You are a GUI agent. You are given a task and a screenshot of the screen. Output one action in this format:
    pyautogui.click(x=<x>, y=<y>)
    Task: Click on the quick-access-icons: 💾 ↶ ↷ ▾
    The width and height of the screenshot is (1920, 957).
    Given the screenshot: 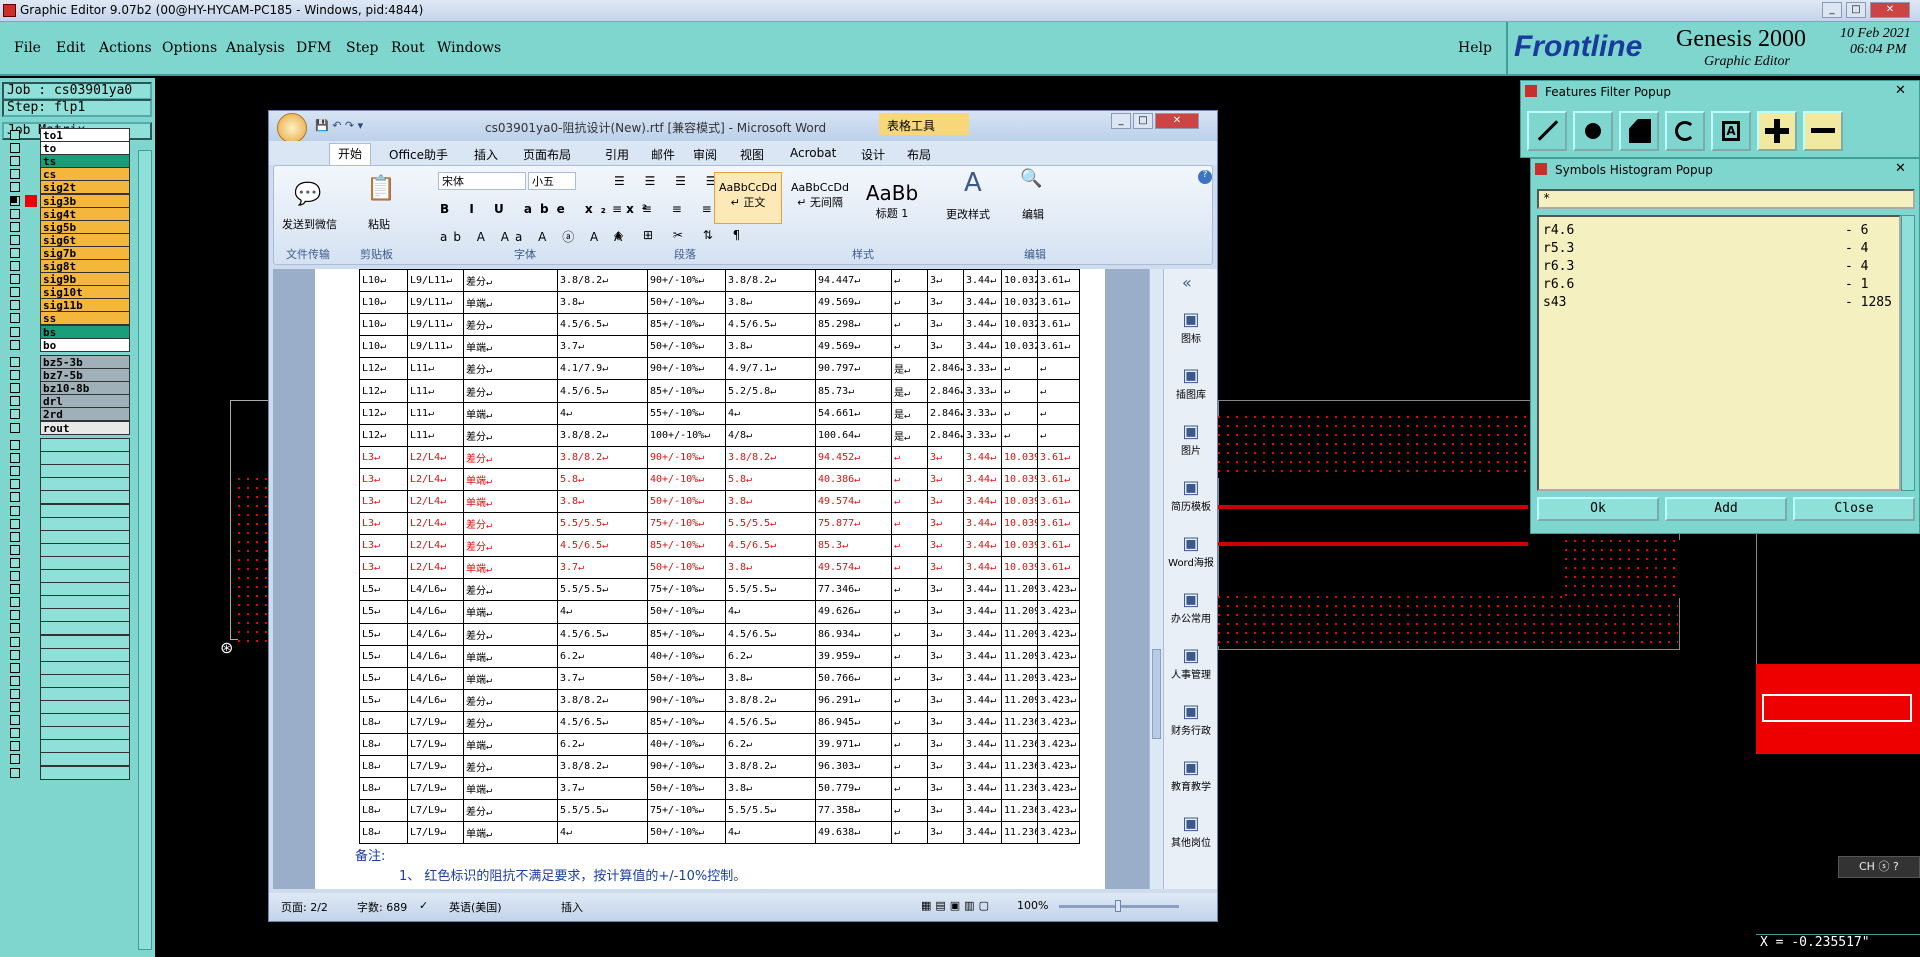 What is the action you would take?
    pyautogui.click(x=339, y=125)
    